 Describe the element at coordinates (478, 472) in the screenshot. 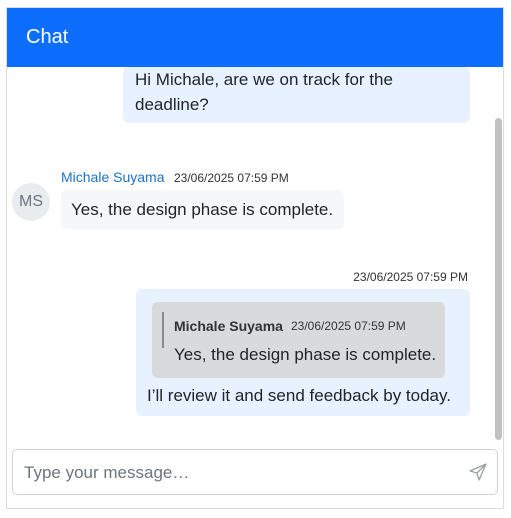

I see `send-icon` at that location.